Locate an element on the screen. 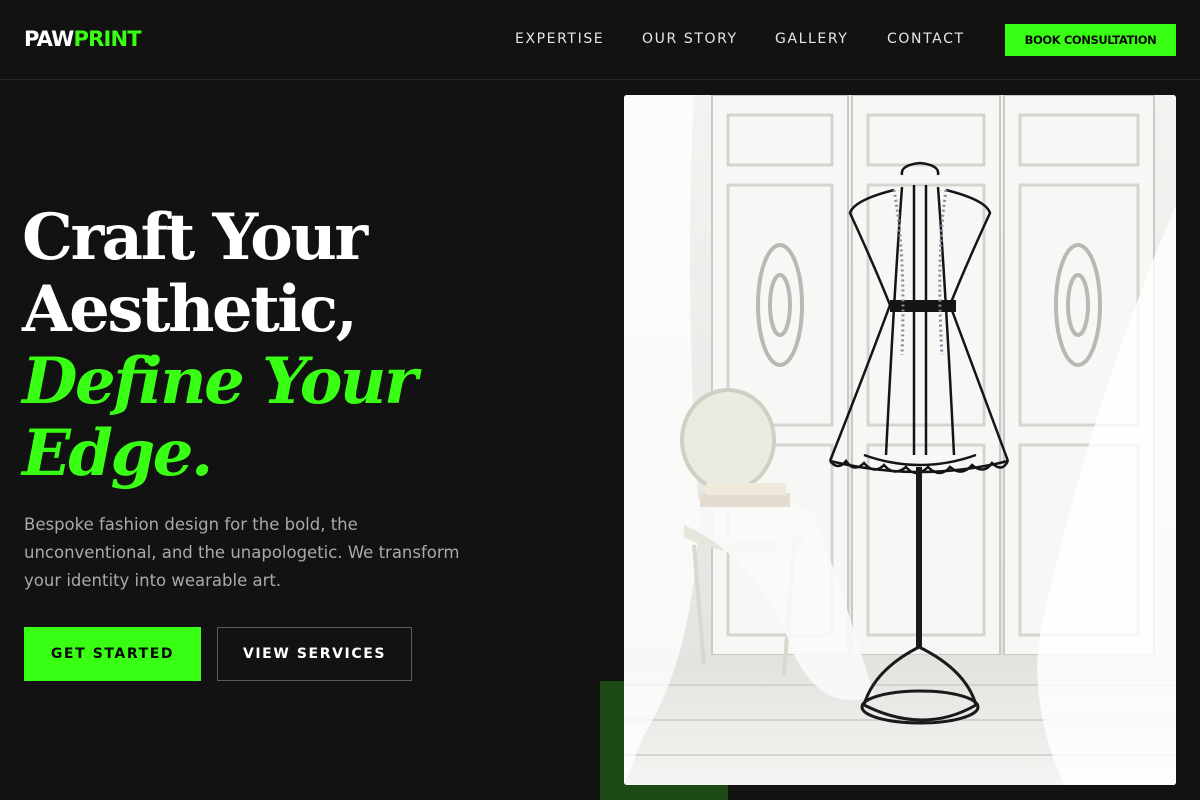 This screenshot has height=800, width=1200. pawprint-logo: PAWPRINT is located at coordinates (83, 39).